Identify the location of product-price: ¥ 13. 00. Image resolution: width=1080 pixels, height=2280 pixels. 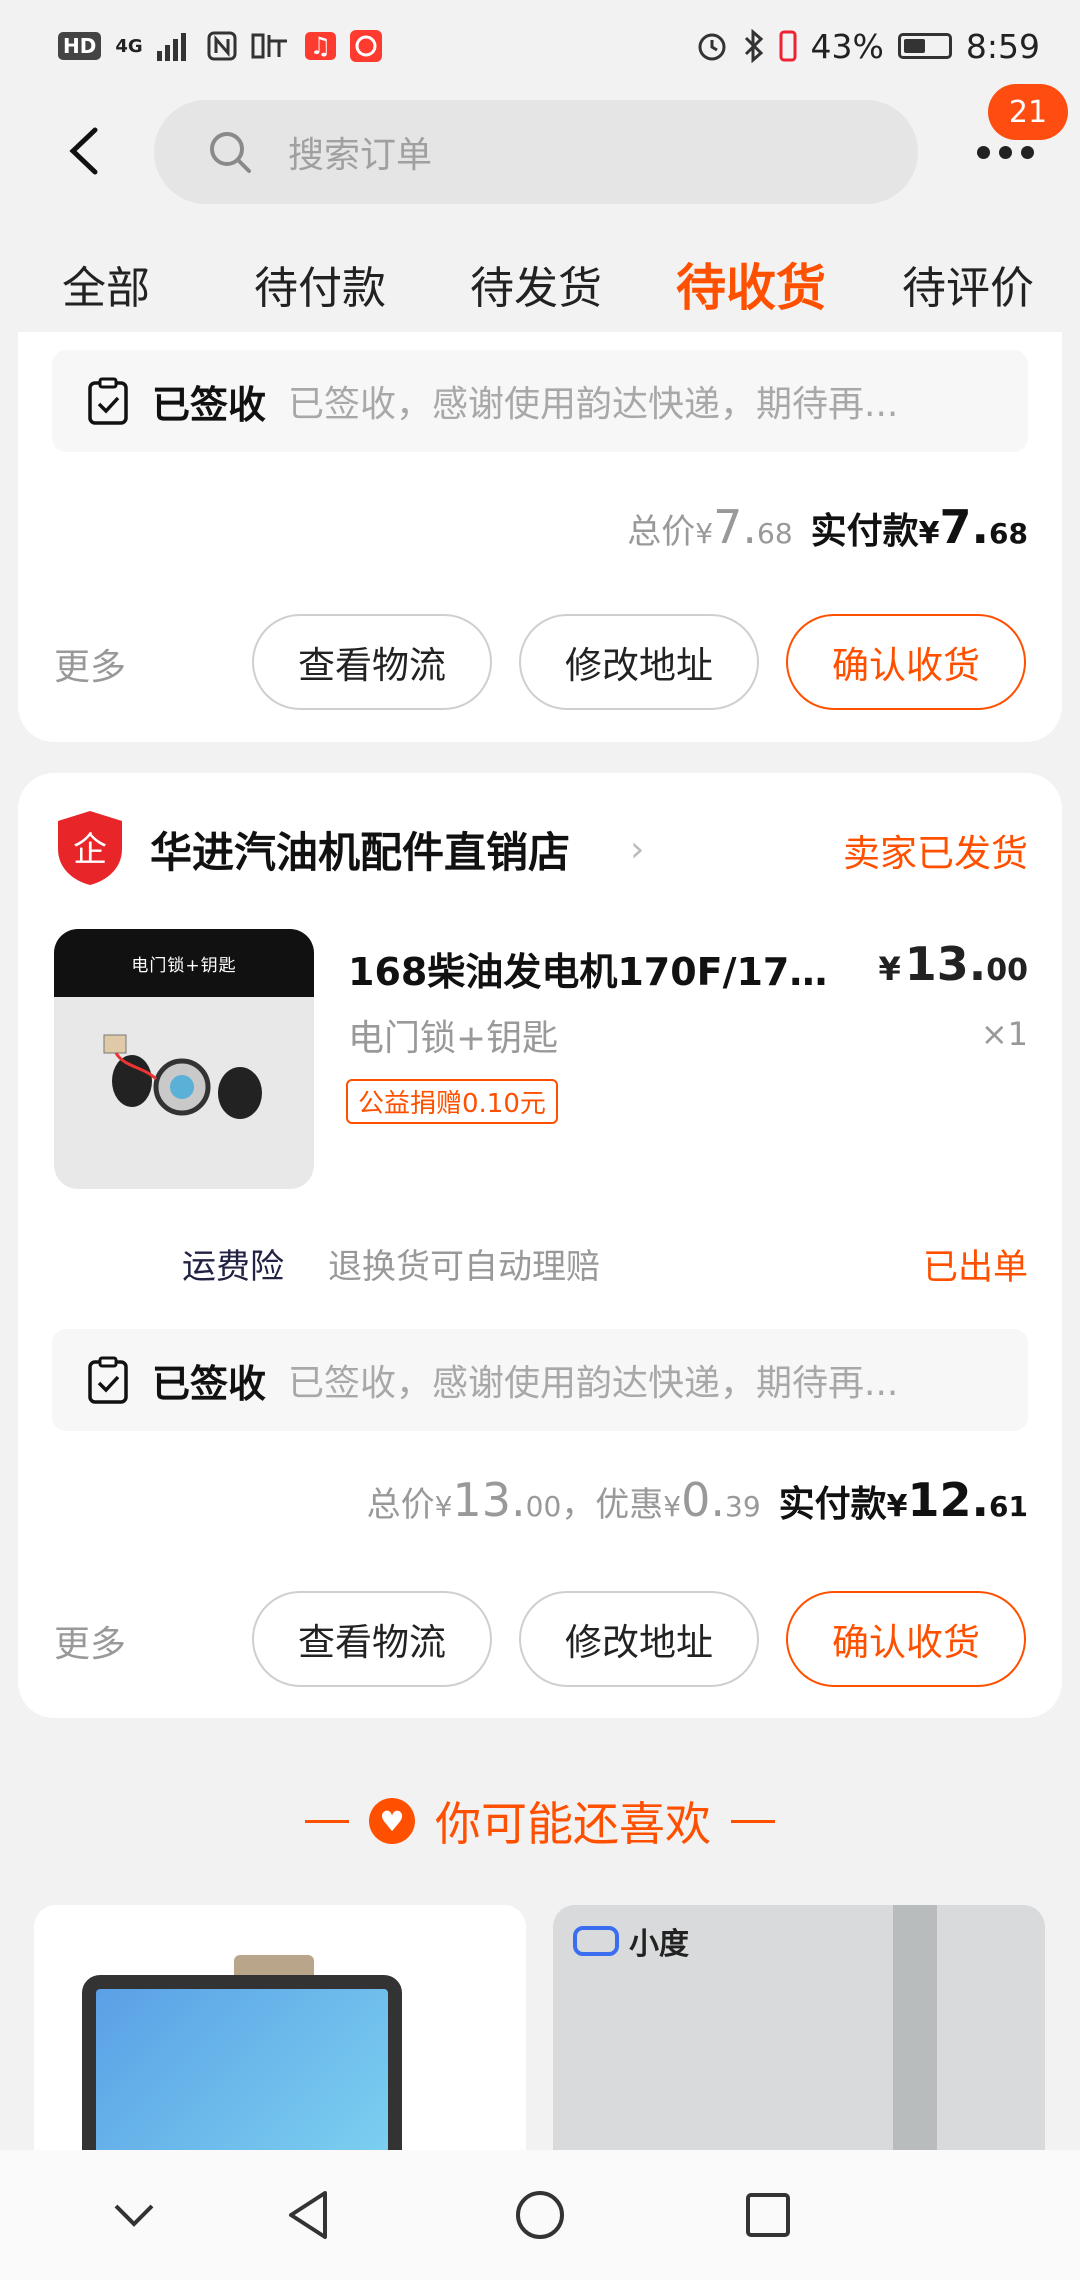
(953, 964).